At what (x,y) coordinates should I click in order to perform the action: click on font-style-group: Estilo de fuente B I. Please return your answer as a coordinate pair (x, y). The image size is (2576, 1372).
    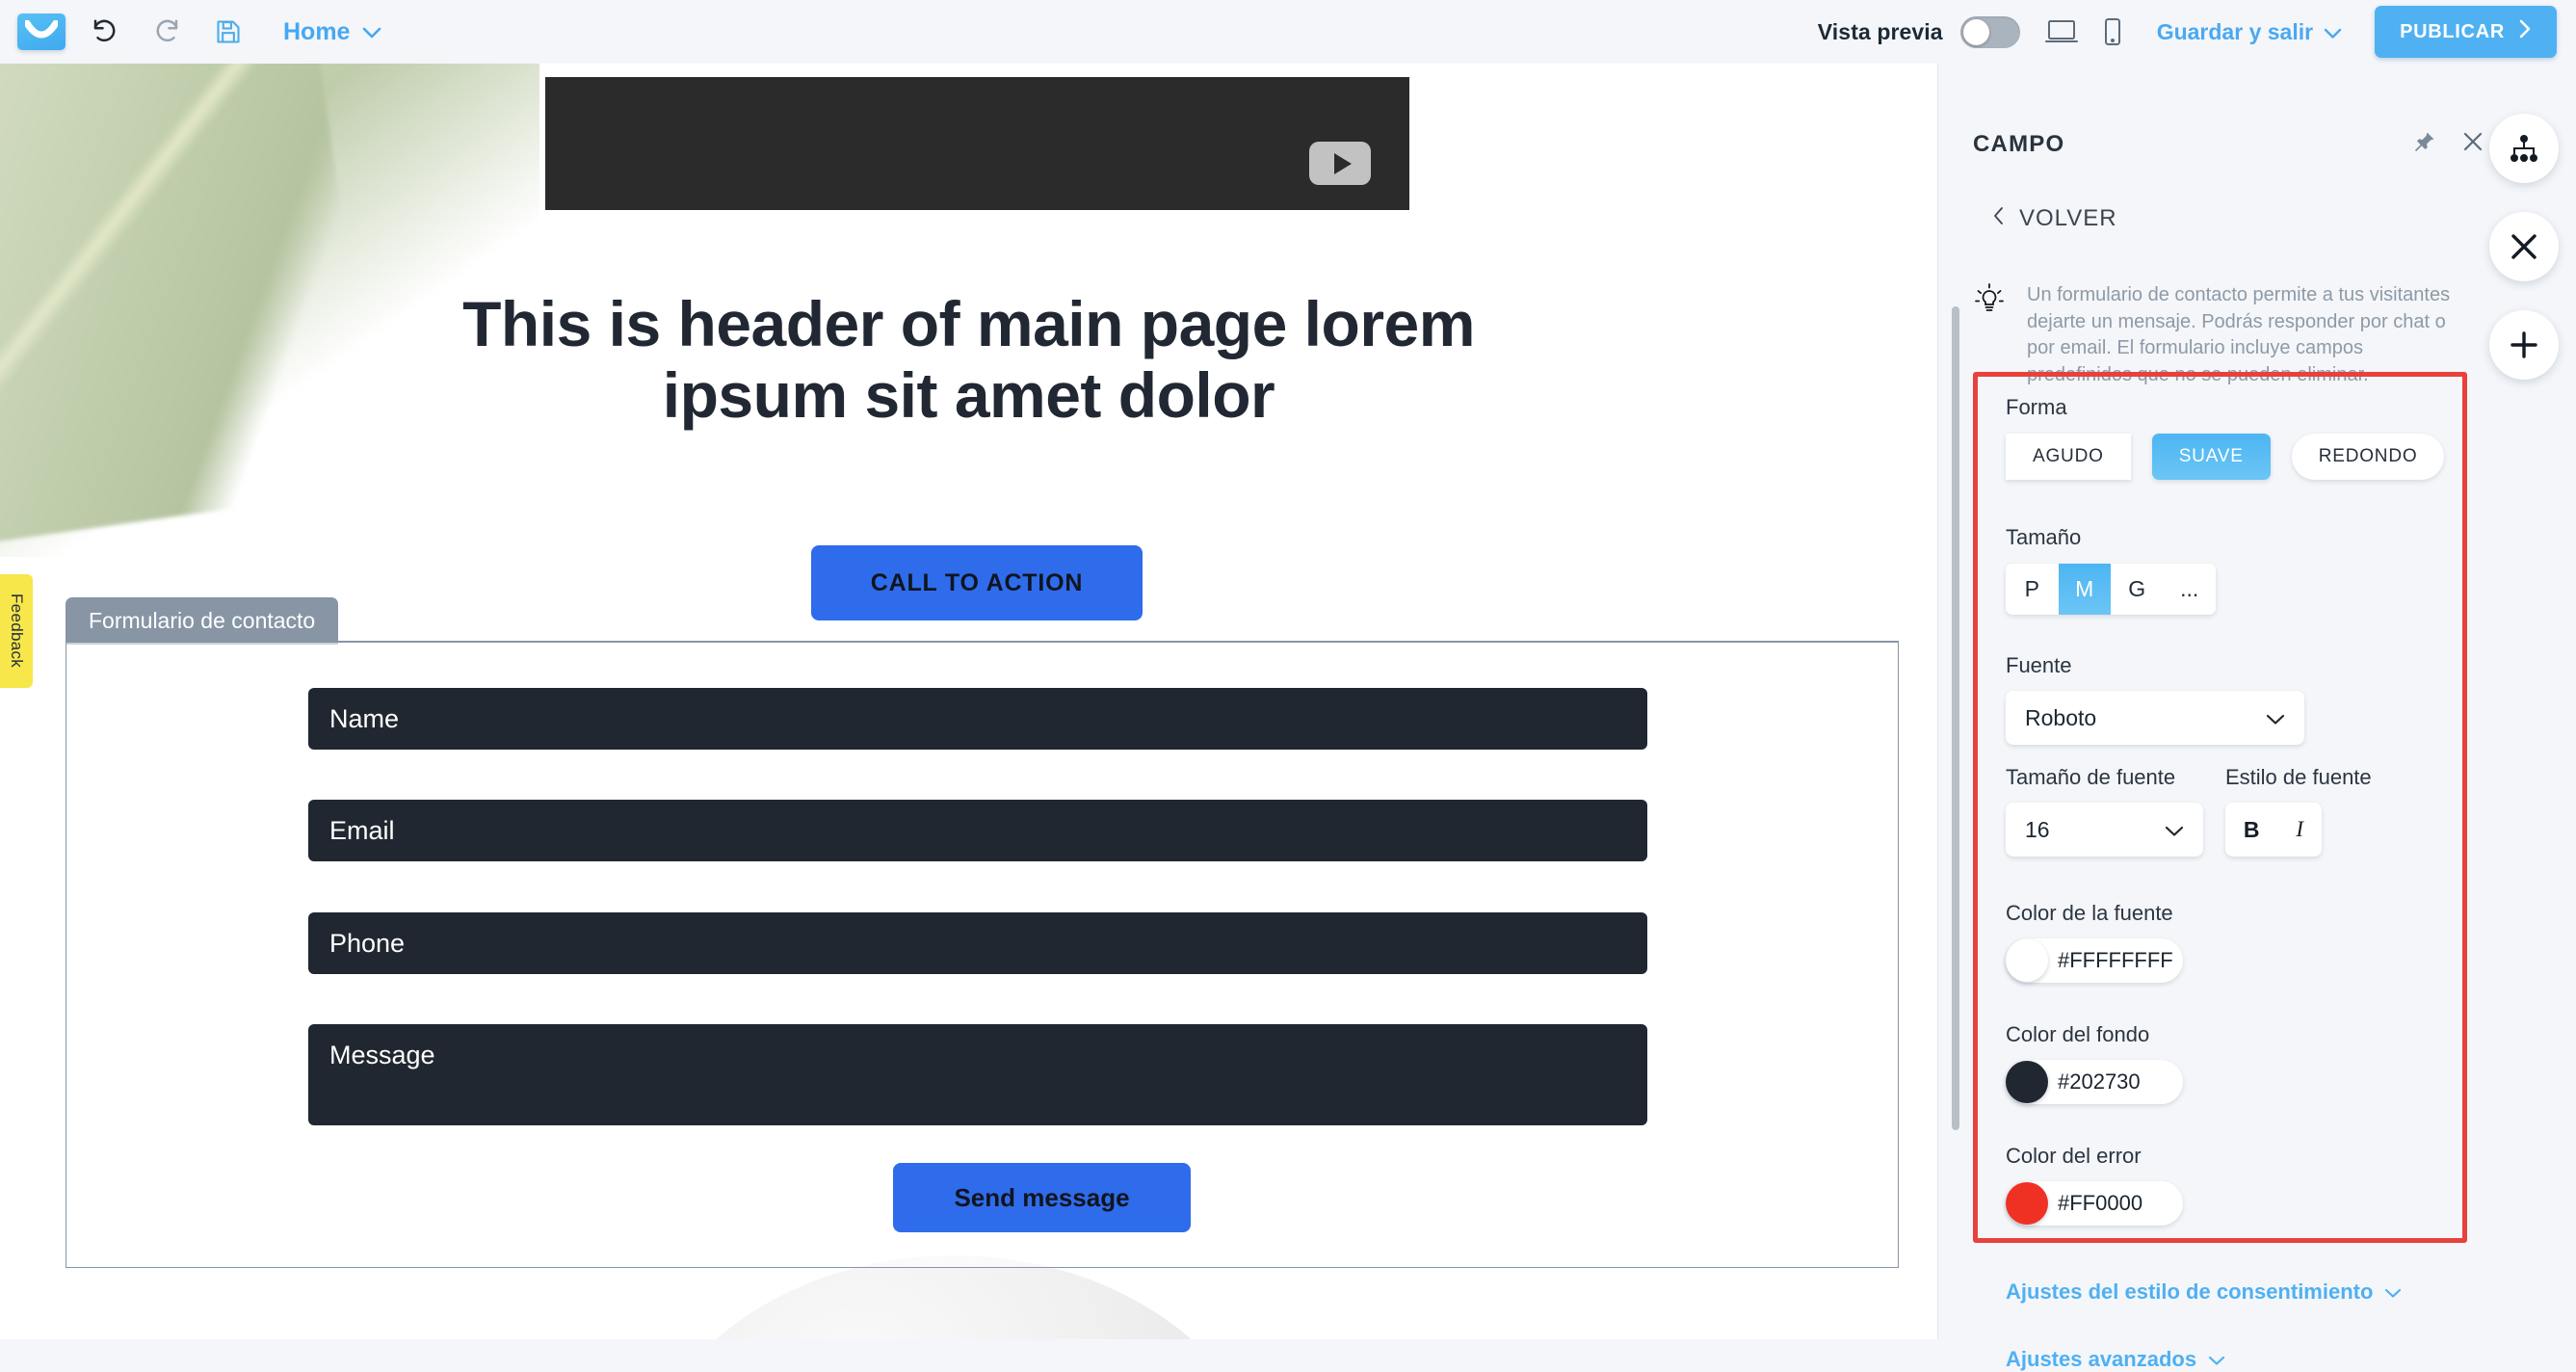
    Looking at the image, I should click on (2299, 811).